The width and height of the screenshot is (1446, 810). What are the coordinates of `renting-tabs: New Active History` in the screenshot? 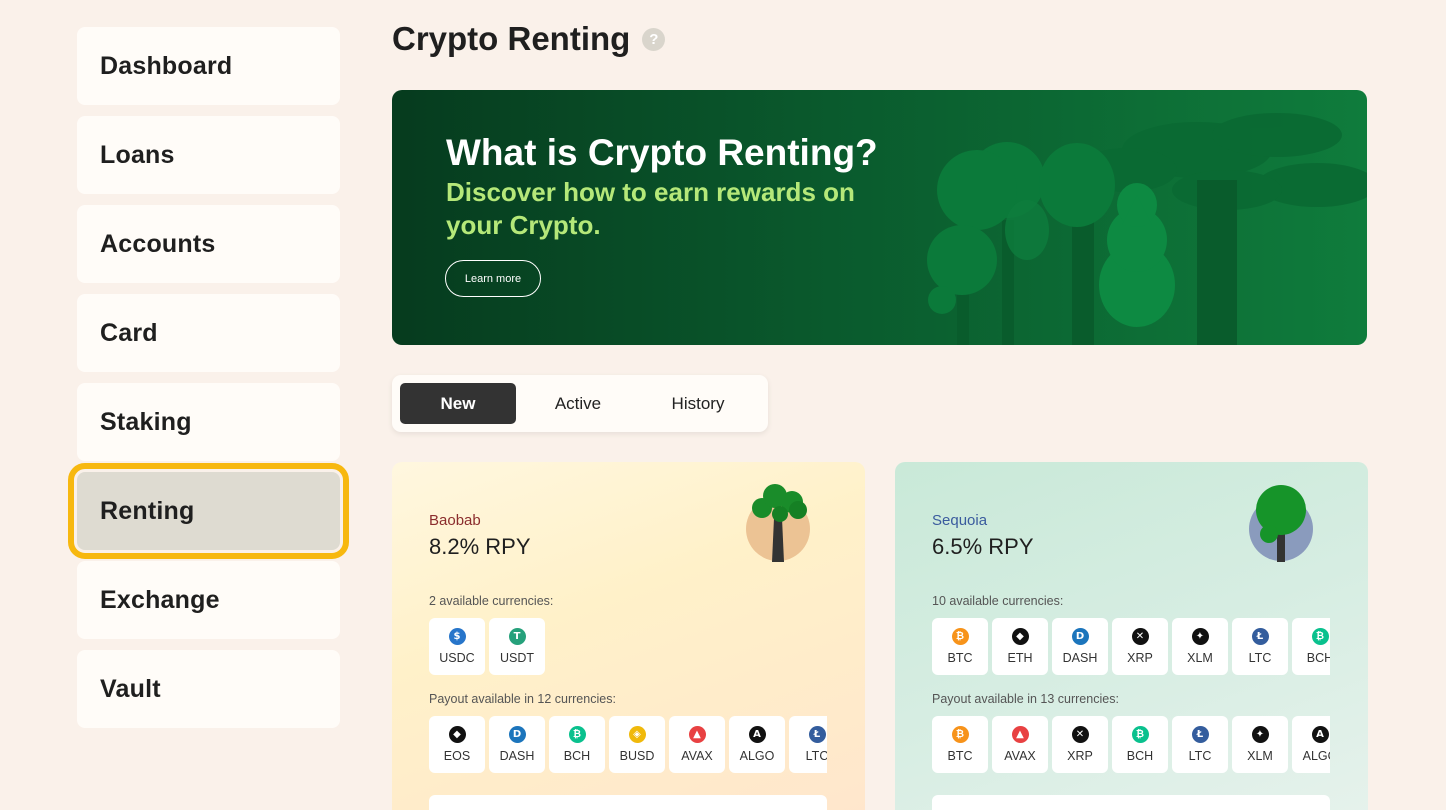 It's located at (580, 403).